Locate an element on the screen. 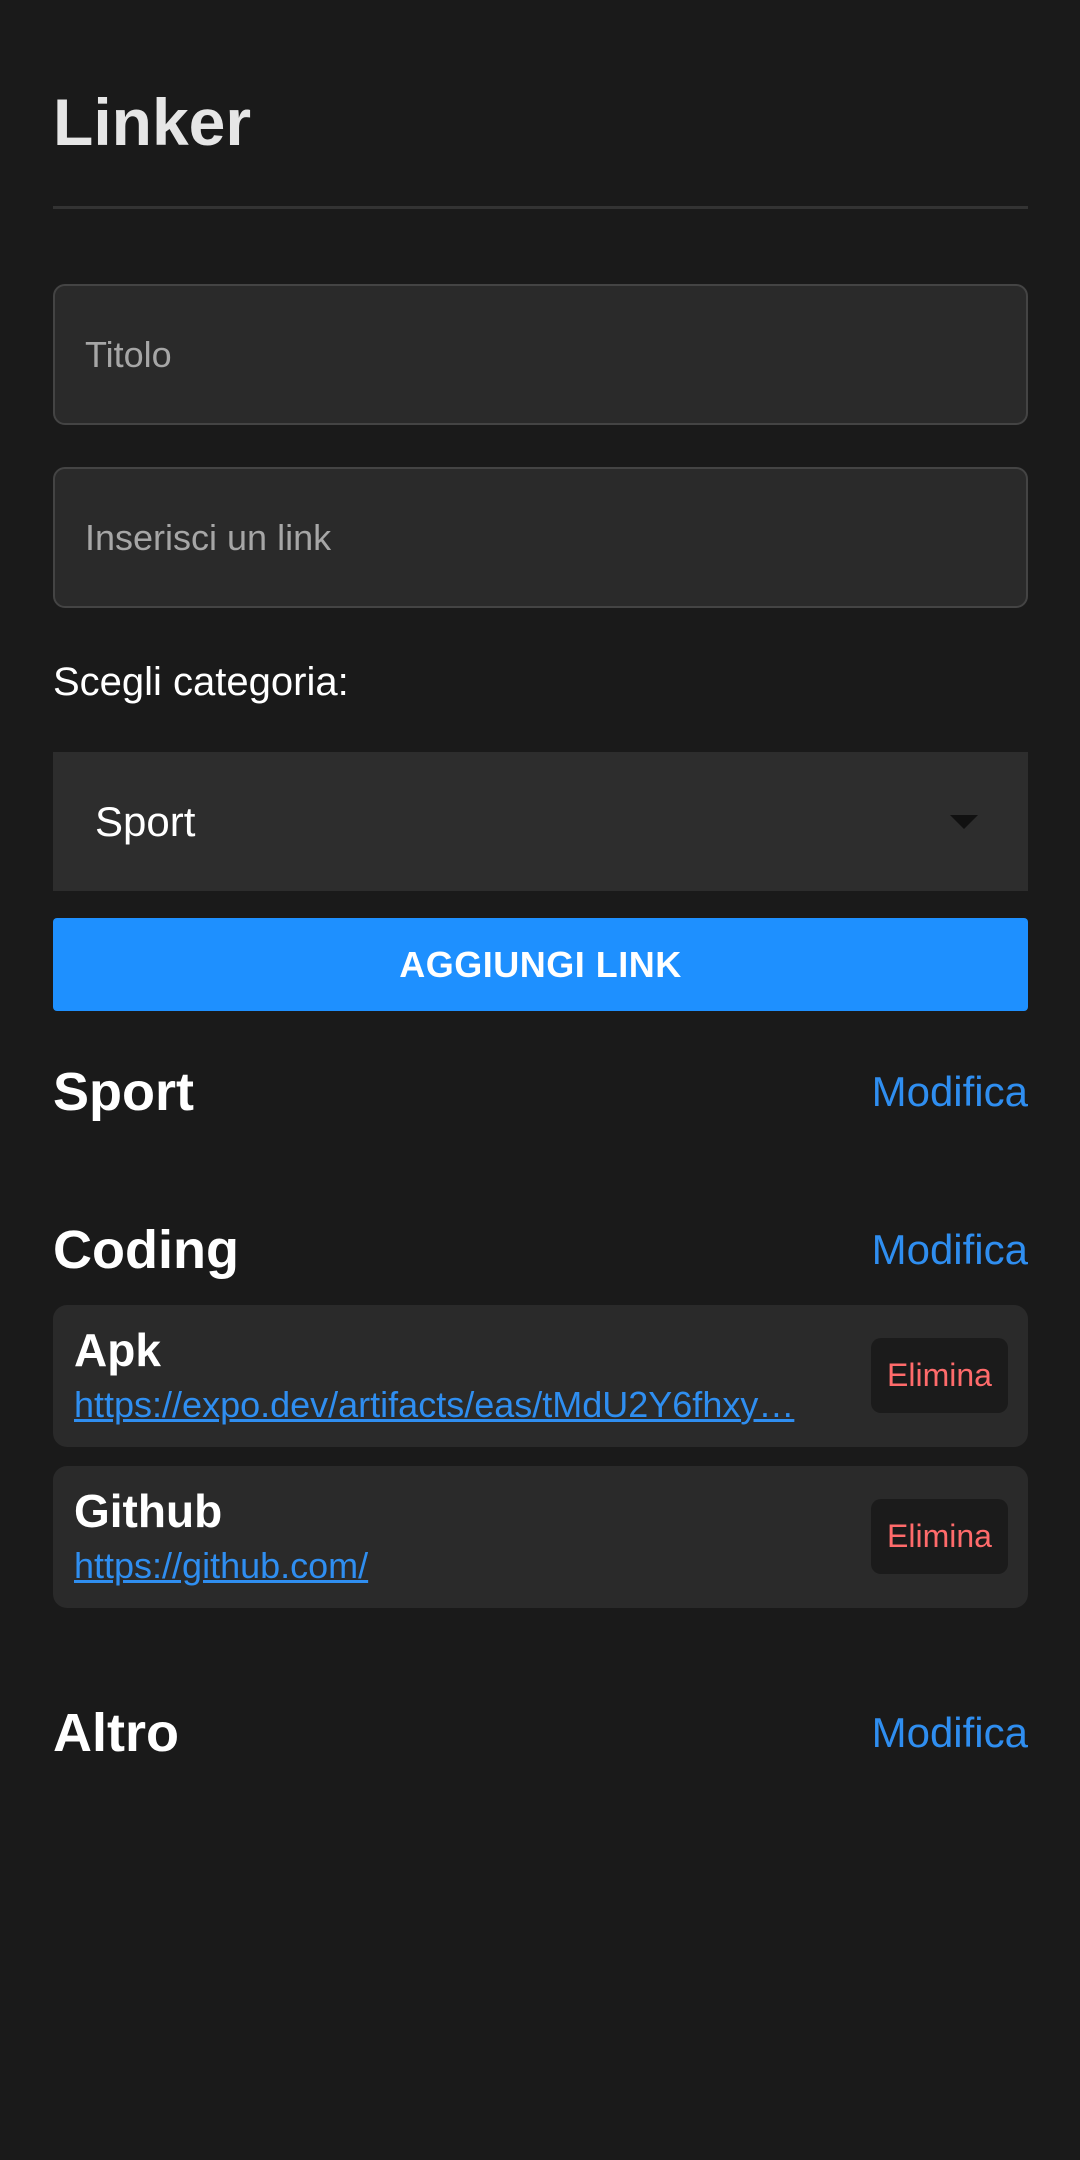  category-title: Coding is located at coordinates (146, 1250).